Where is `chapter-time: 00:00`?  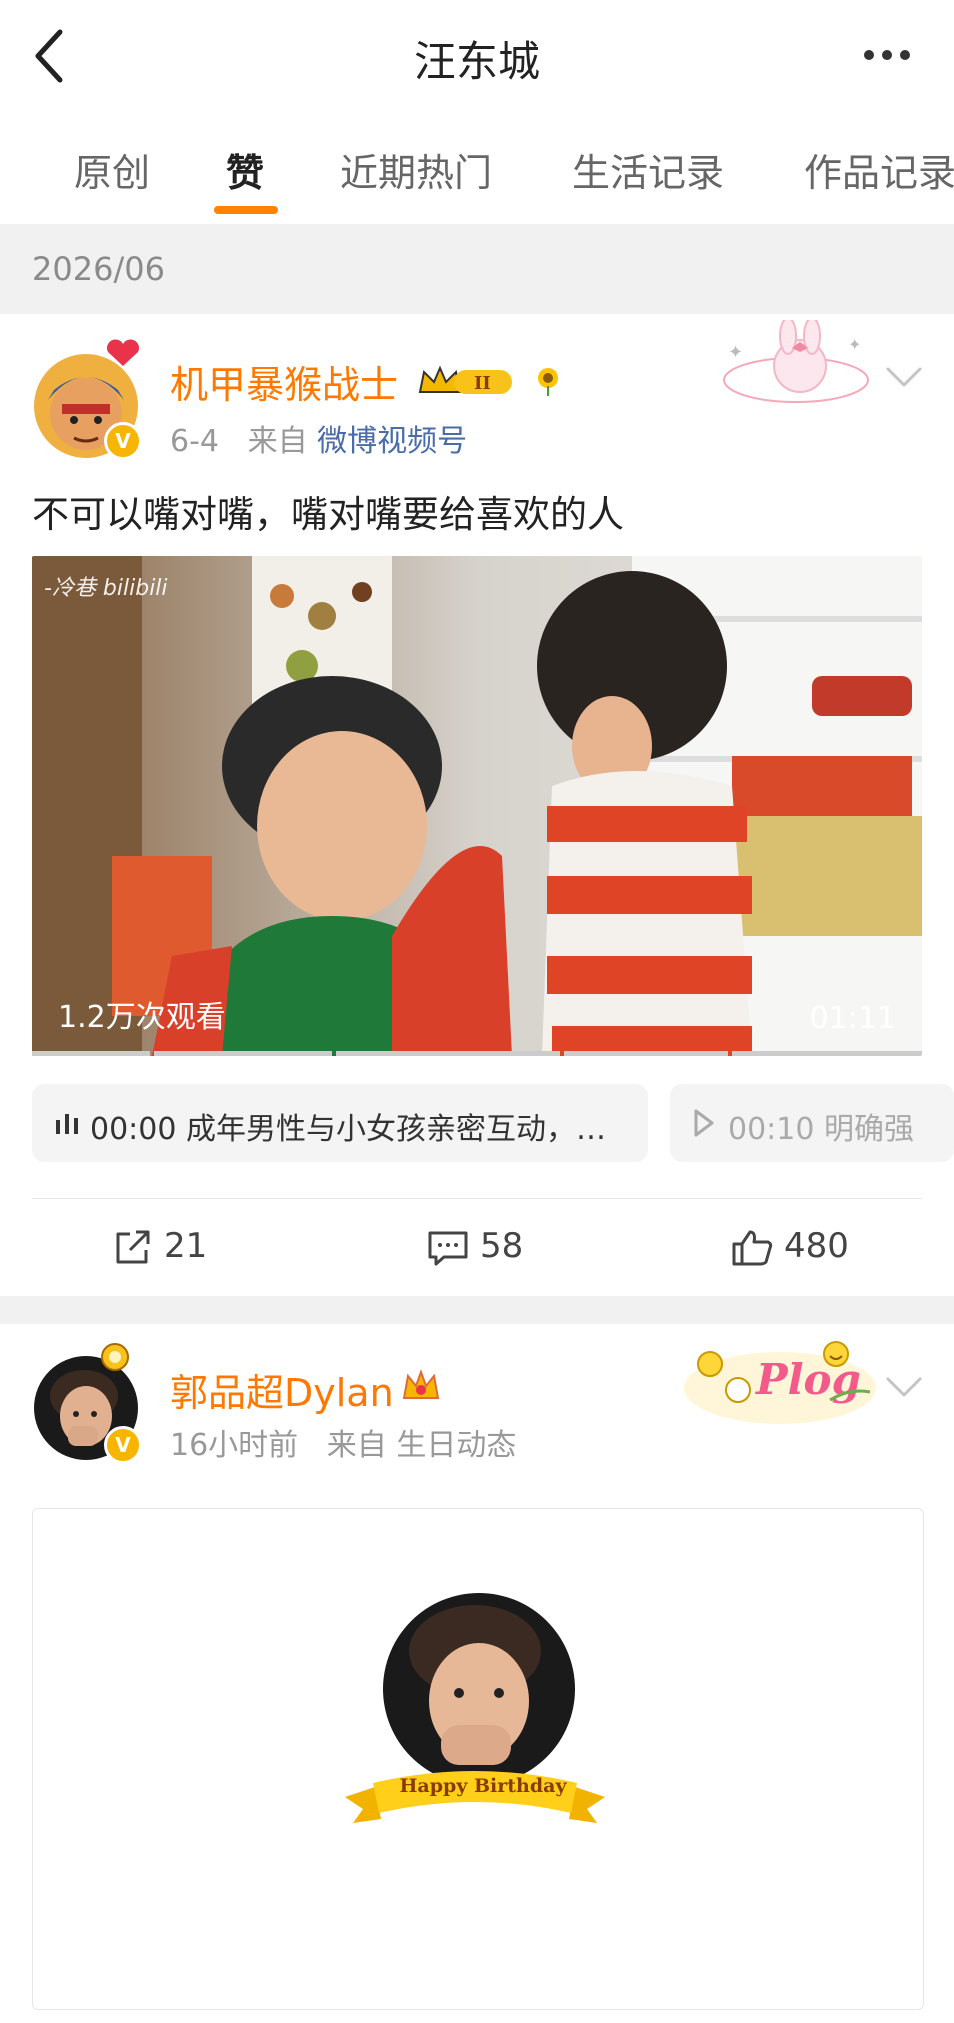
chapter-time: 00:00 is located at coordinates (133, 1129).